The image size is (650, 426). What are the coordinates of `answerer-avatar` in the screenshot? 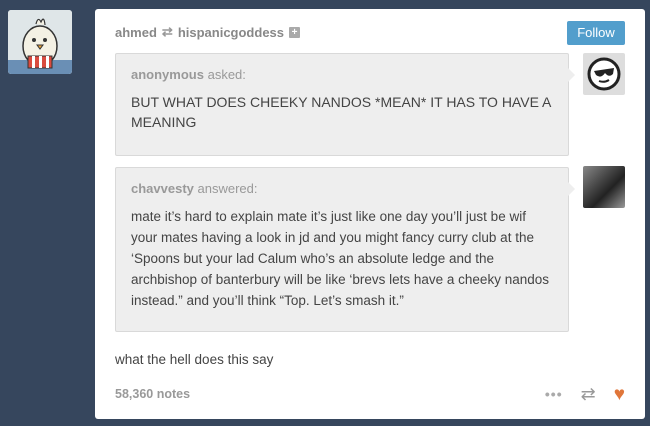 It's located at (604, 187).